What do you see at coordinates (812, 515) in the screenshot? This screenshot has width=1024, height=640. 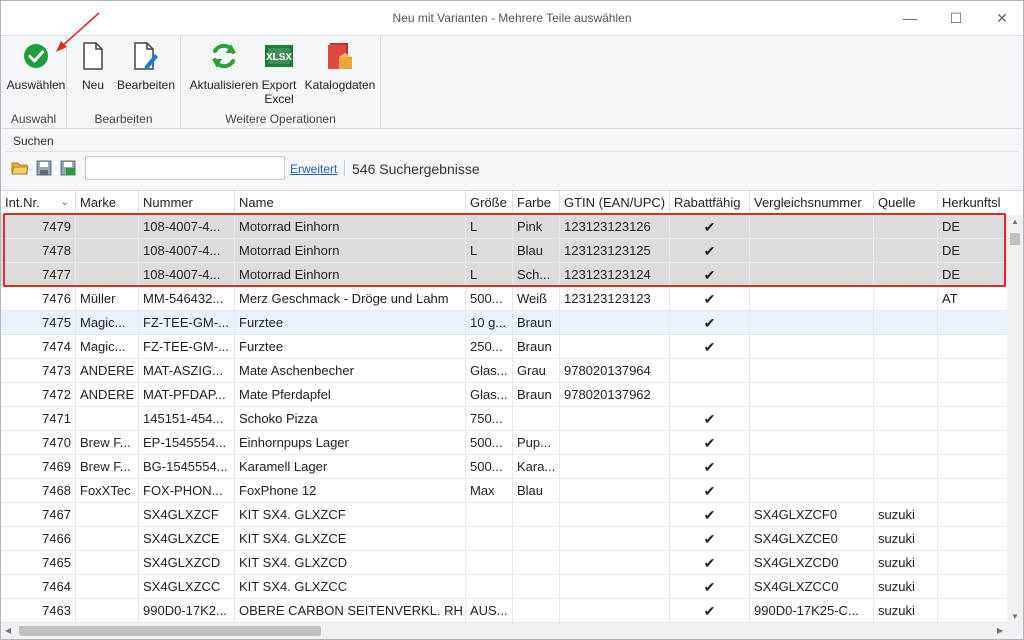 I see `cell-vergleichsnummer: SX4GLXZCF0` at bounding box center [812, 515].